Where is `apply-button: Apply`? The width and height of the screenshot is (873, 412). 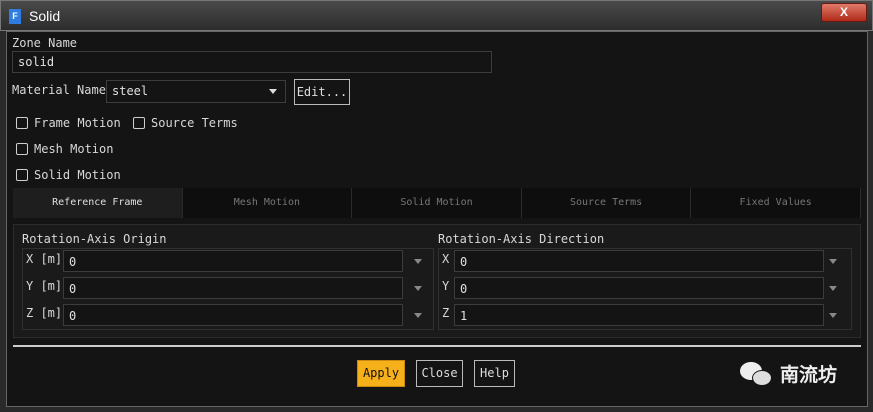
apply-button: Apply is located at coordinates (381, 373).